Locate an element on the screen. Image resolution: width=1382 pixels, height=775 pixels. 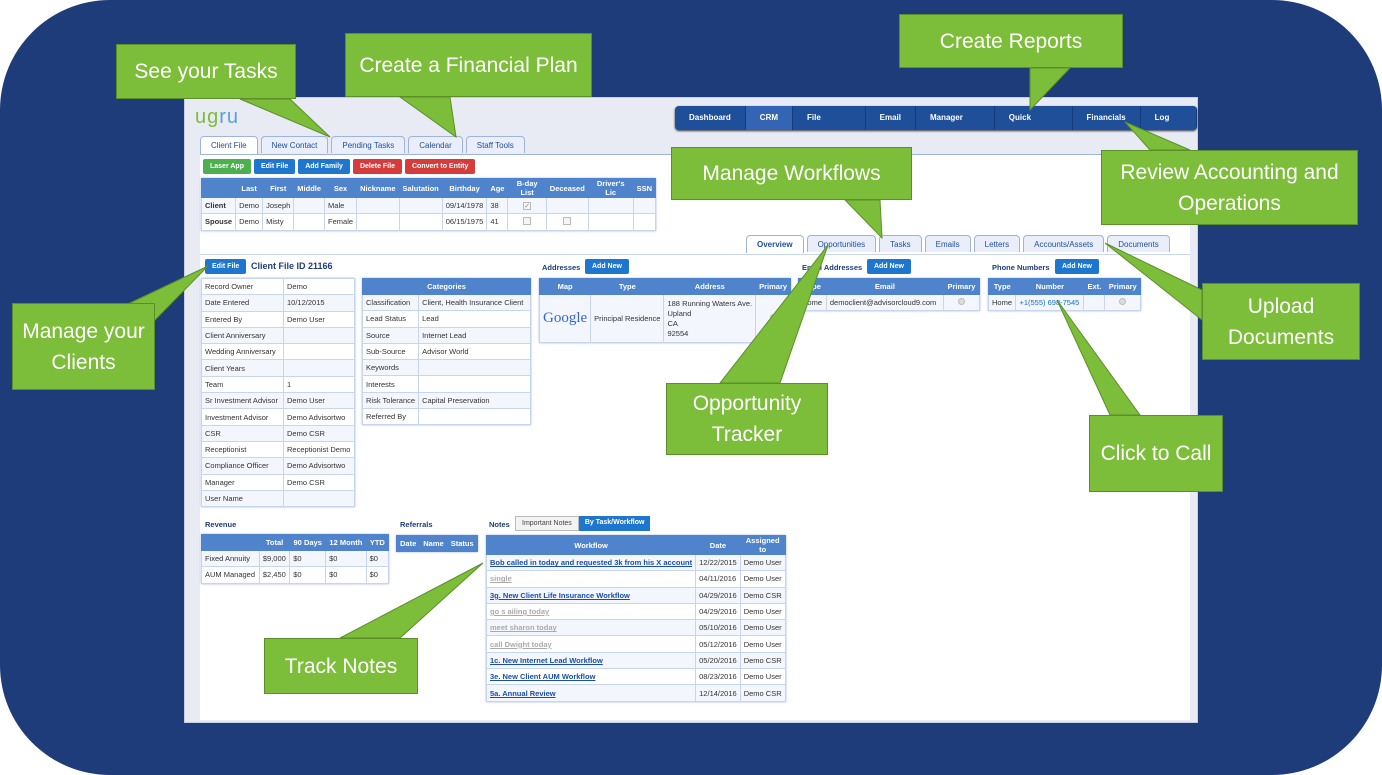
pointer-notes is located at coordinates (411, 600).